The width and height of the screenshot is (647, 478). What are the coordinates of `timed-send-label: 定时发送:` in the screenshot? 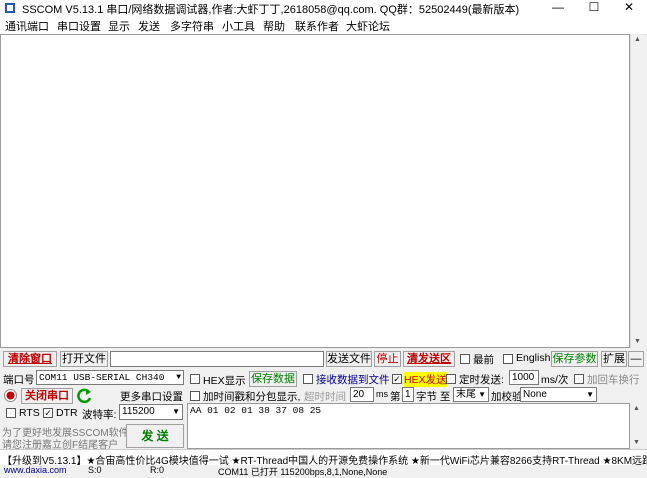 It's located at (481, 380).